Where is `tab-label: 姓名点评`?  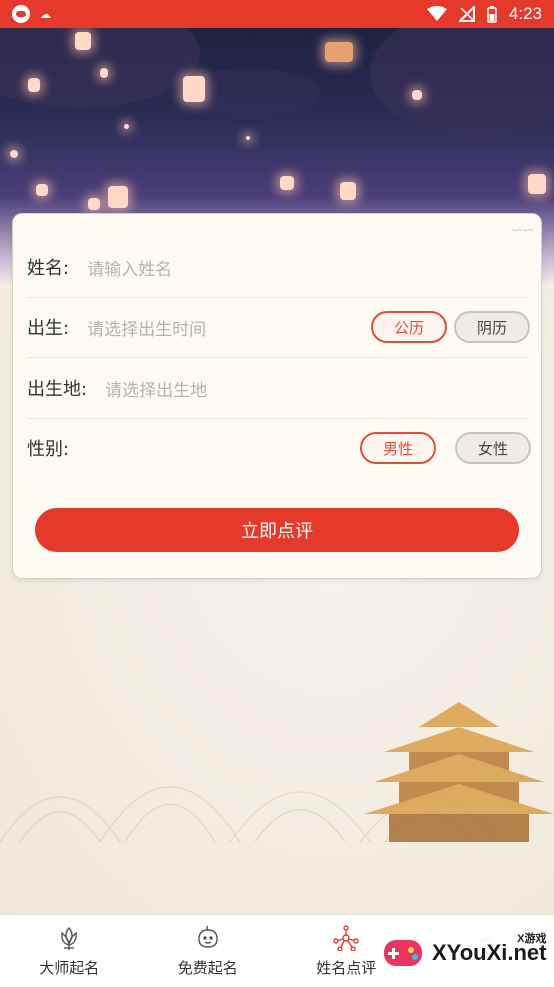 tab-label: 姓名点评 is located at coordinates (346, 967).